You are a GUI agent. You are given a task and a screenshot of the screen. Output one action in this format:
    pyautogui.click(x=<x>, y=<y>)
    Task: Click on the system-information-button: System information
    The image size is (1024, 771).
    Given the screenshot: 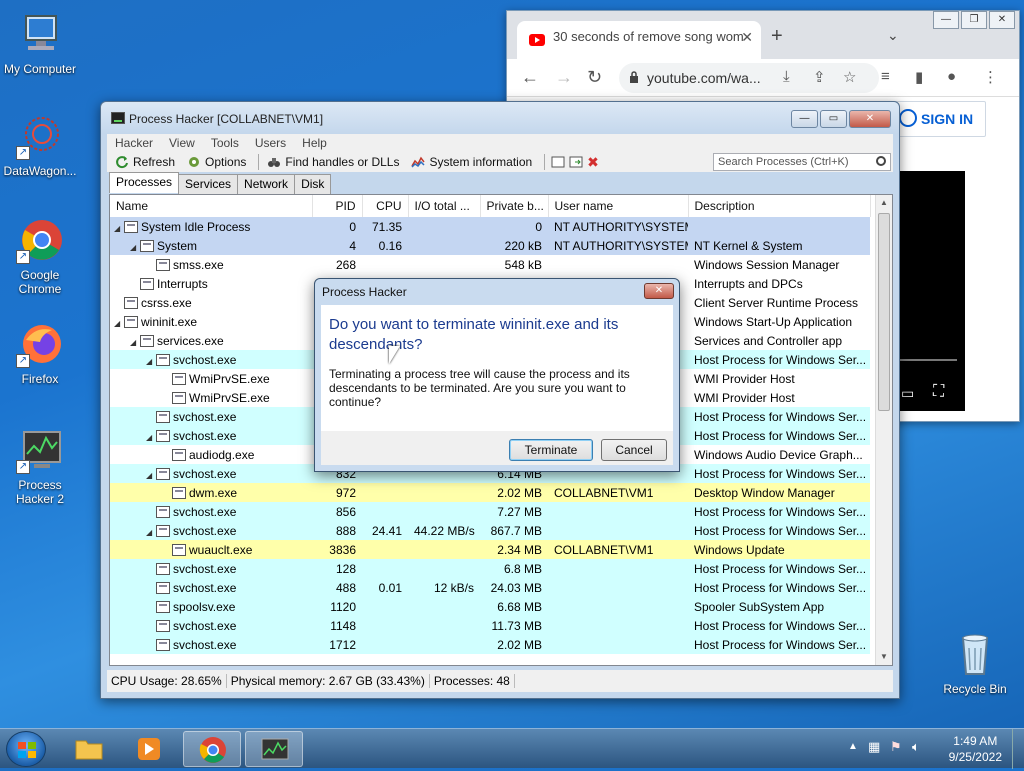 What is the action you would take?
    pyautogui.click(x=473, y=162)
    